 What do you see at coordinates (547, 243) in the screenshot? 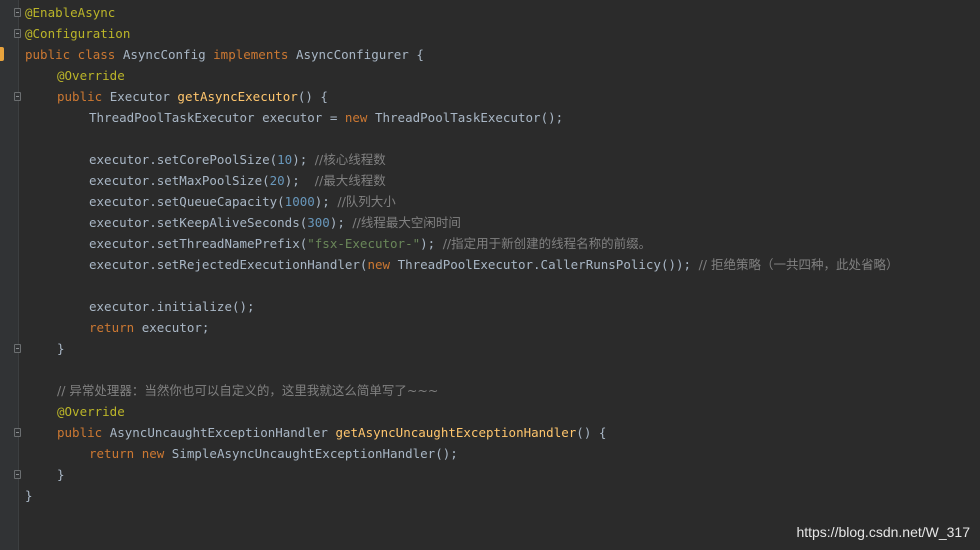
I see `comment: //指定用于新创建的线程名称的前缀。` at bounding box center [547, 243].